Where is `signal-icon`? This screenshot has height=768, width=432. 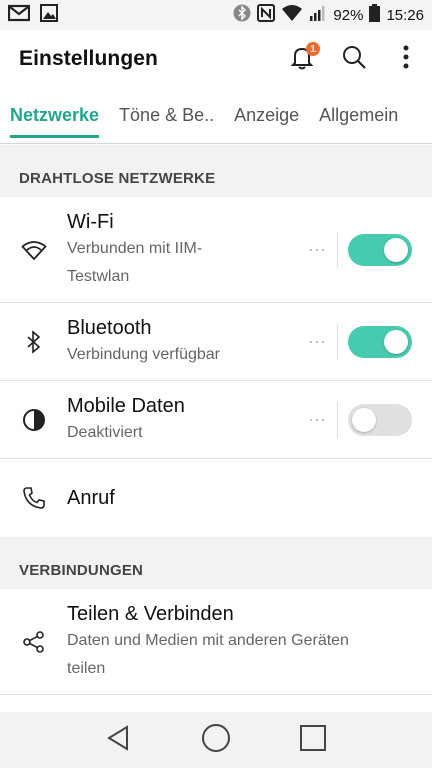 signal-icon is located at coordinates (318, 15).